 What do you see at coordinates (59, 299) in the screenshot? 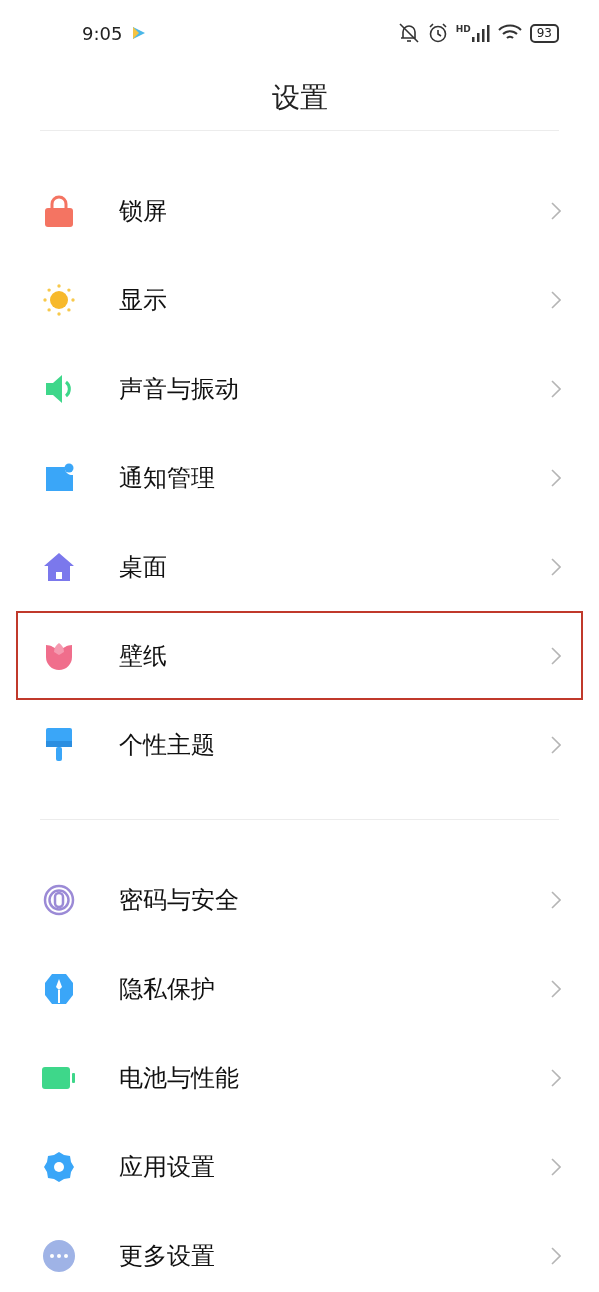
I see `sun-icon` at bounding box center [59, 299].